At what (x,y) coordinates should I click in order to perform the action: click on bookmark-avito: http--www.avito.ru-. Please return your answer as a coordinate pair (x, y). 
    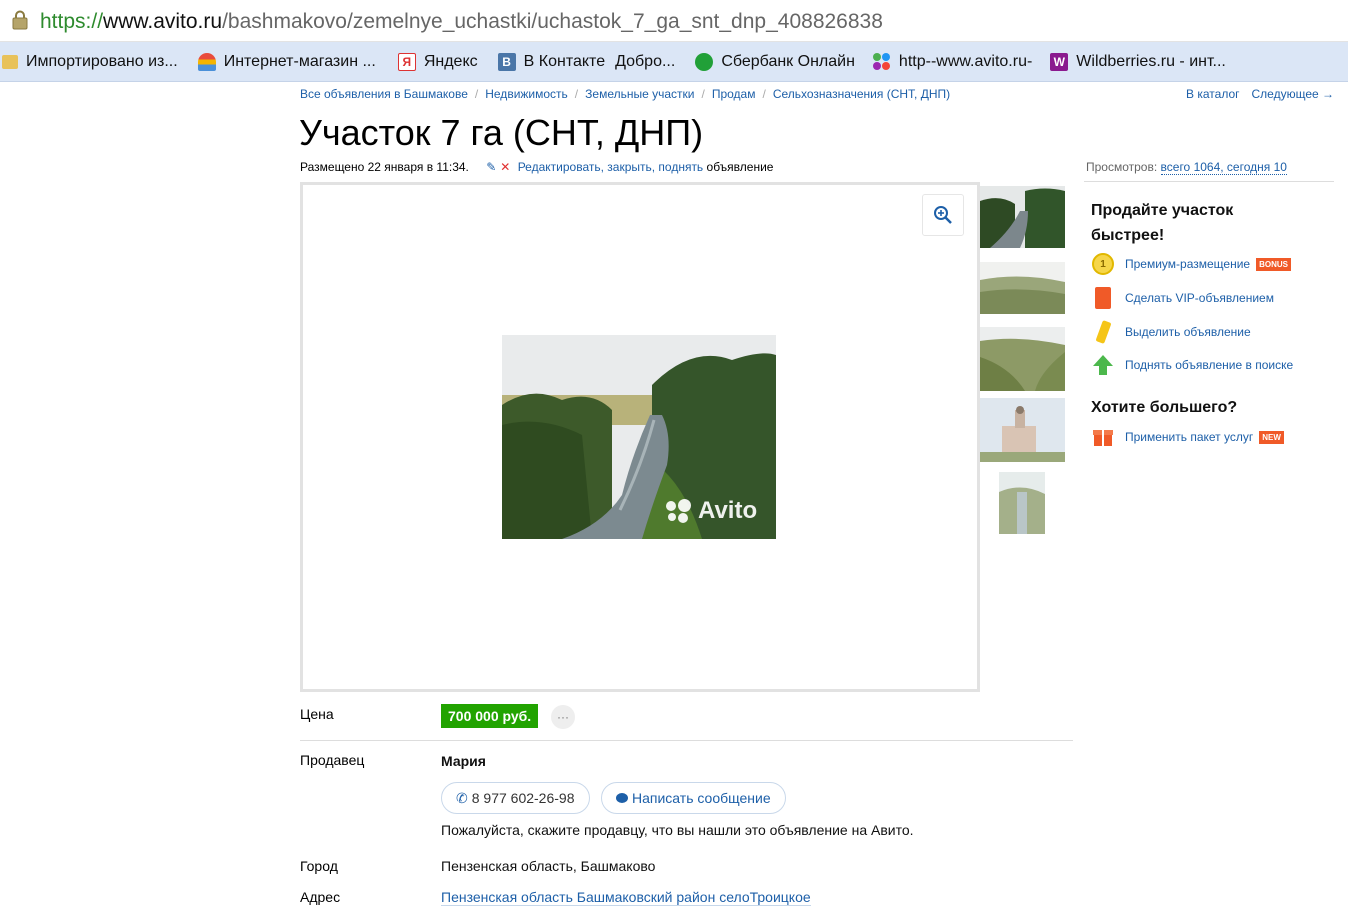
    Looking at the image, I should click on (952, 62).